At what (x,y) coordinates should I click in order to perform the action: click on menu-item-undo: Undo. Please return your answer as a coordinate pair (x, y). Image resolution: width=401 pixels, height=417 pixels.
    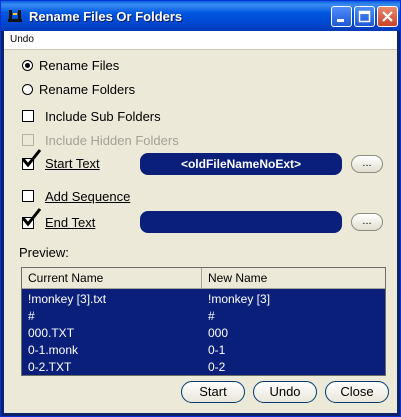
    Looking at the image, I should click on (22, 39).